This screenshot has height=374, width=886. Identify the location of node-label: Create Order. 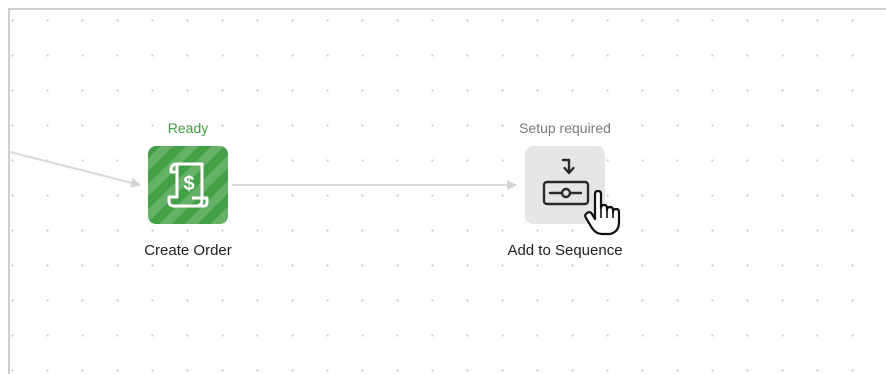
(188, 250).